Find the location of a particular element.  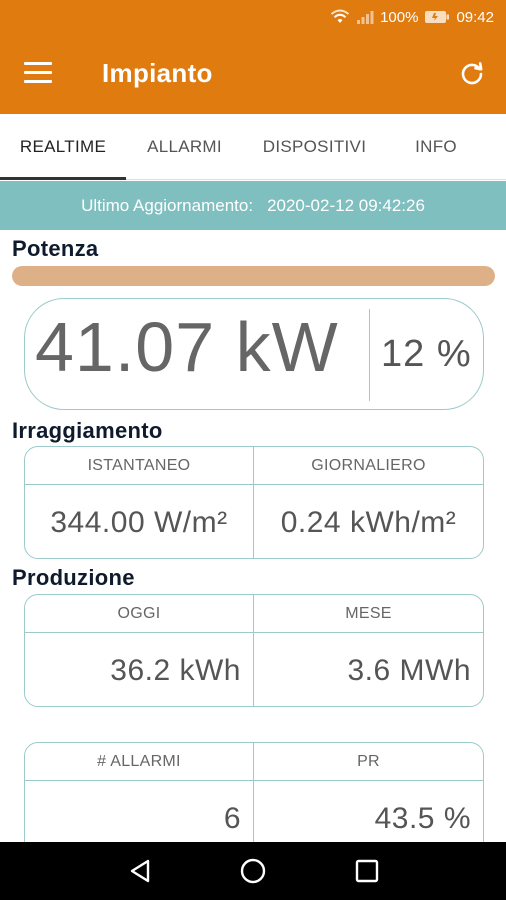

produzione-oggi: OGGI 36.2 kWh is located at coordinates (139, 650).